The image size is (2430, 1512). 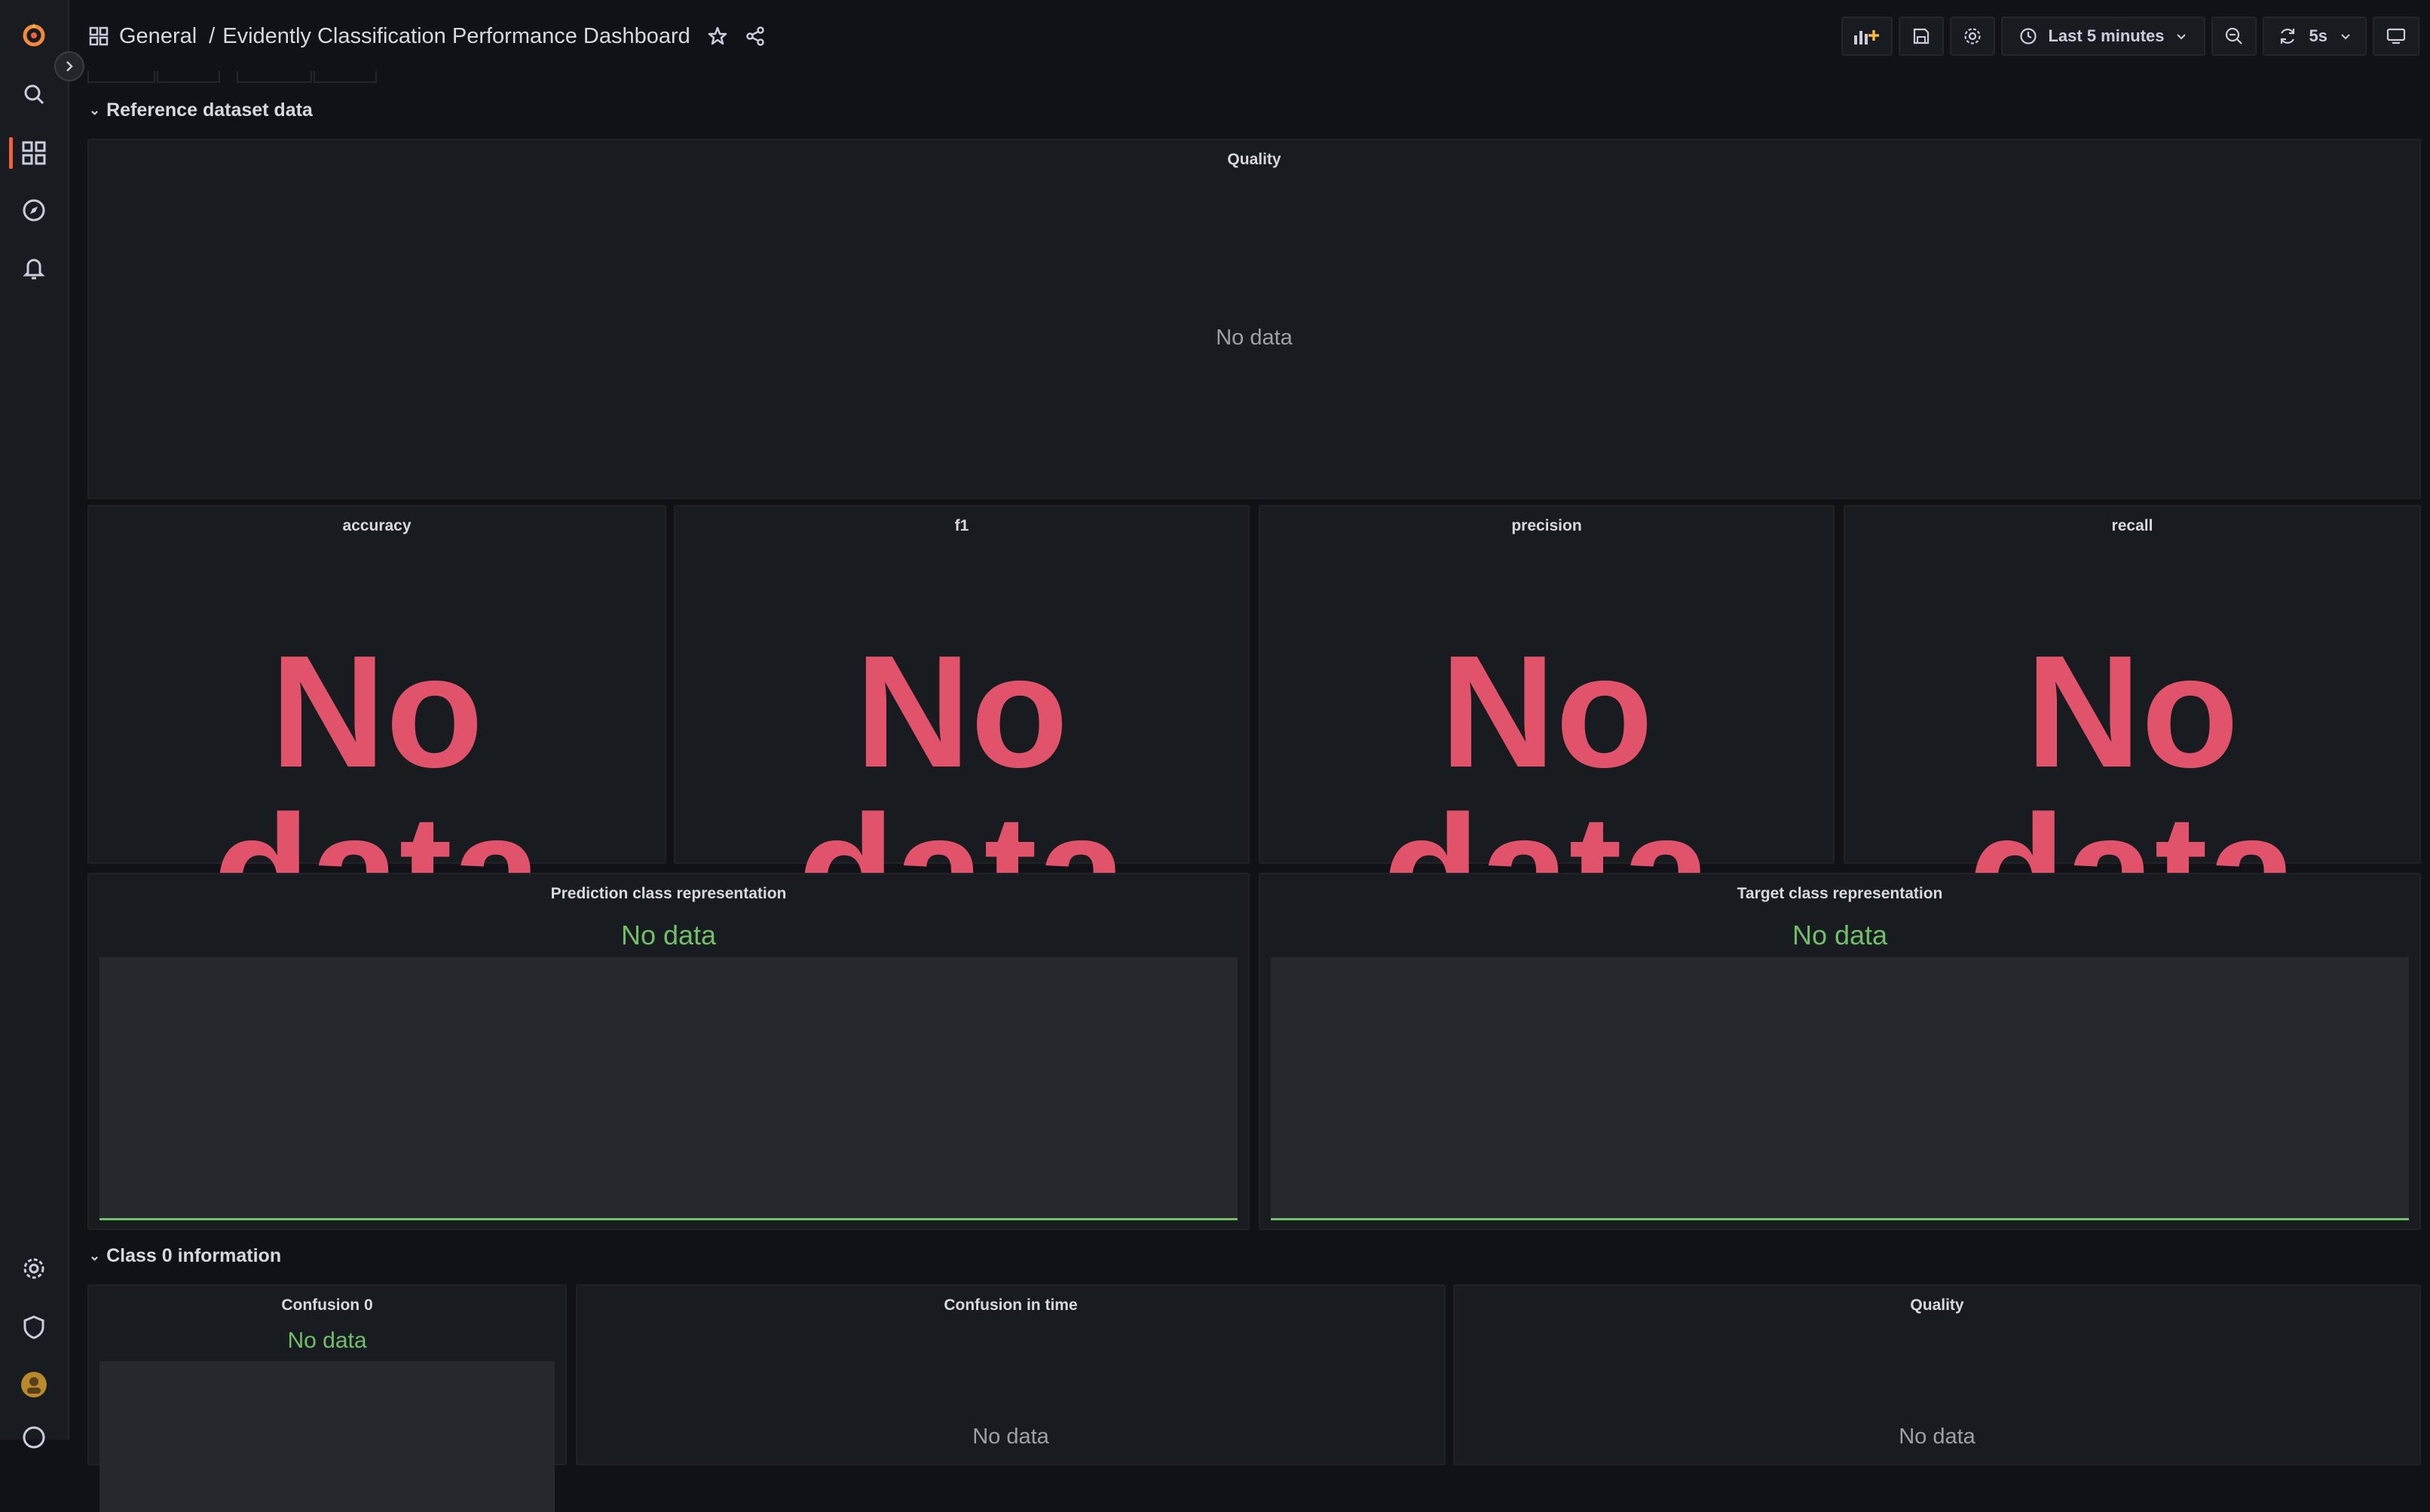 I want to click on panel-confusion-0: Confusion 0 No data, so click(x=327, y=1398).